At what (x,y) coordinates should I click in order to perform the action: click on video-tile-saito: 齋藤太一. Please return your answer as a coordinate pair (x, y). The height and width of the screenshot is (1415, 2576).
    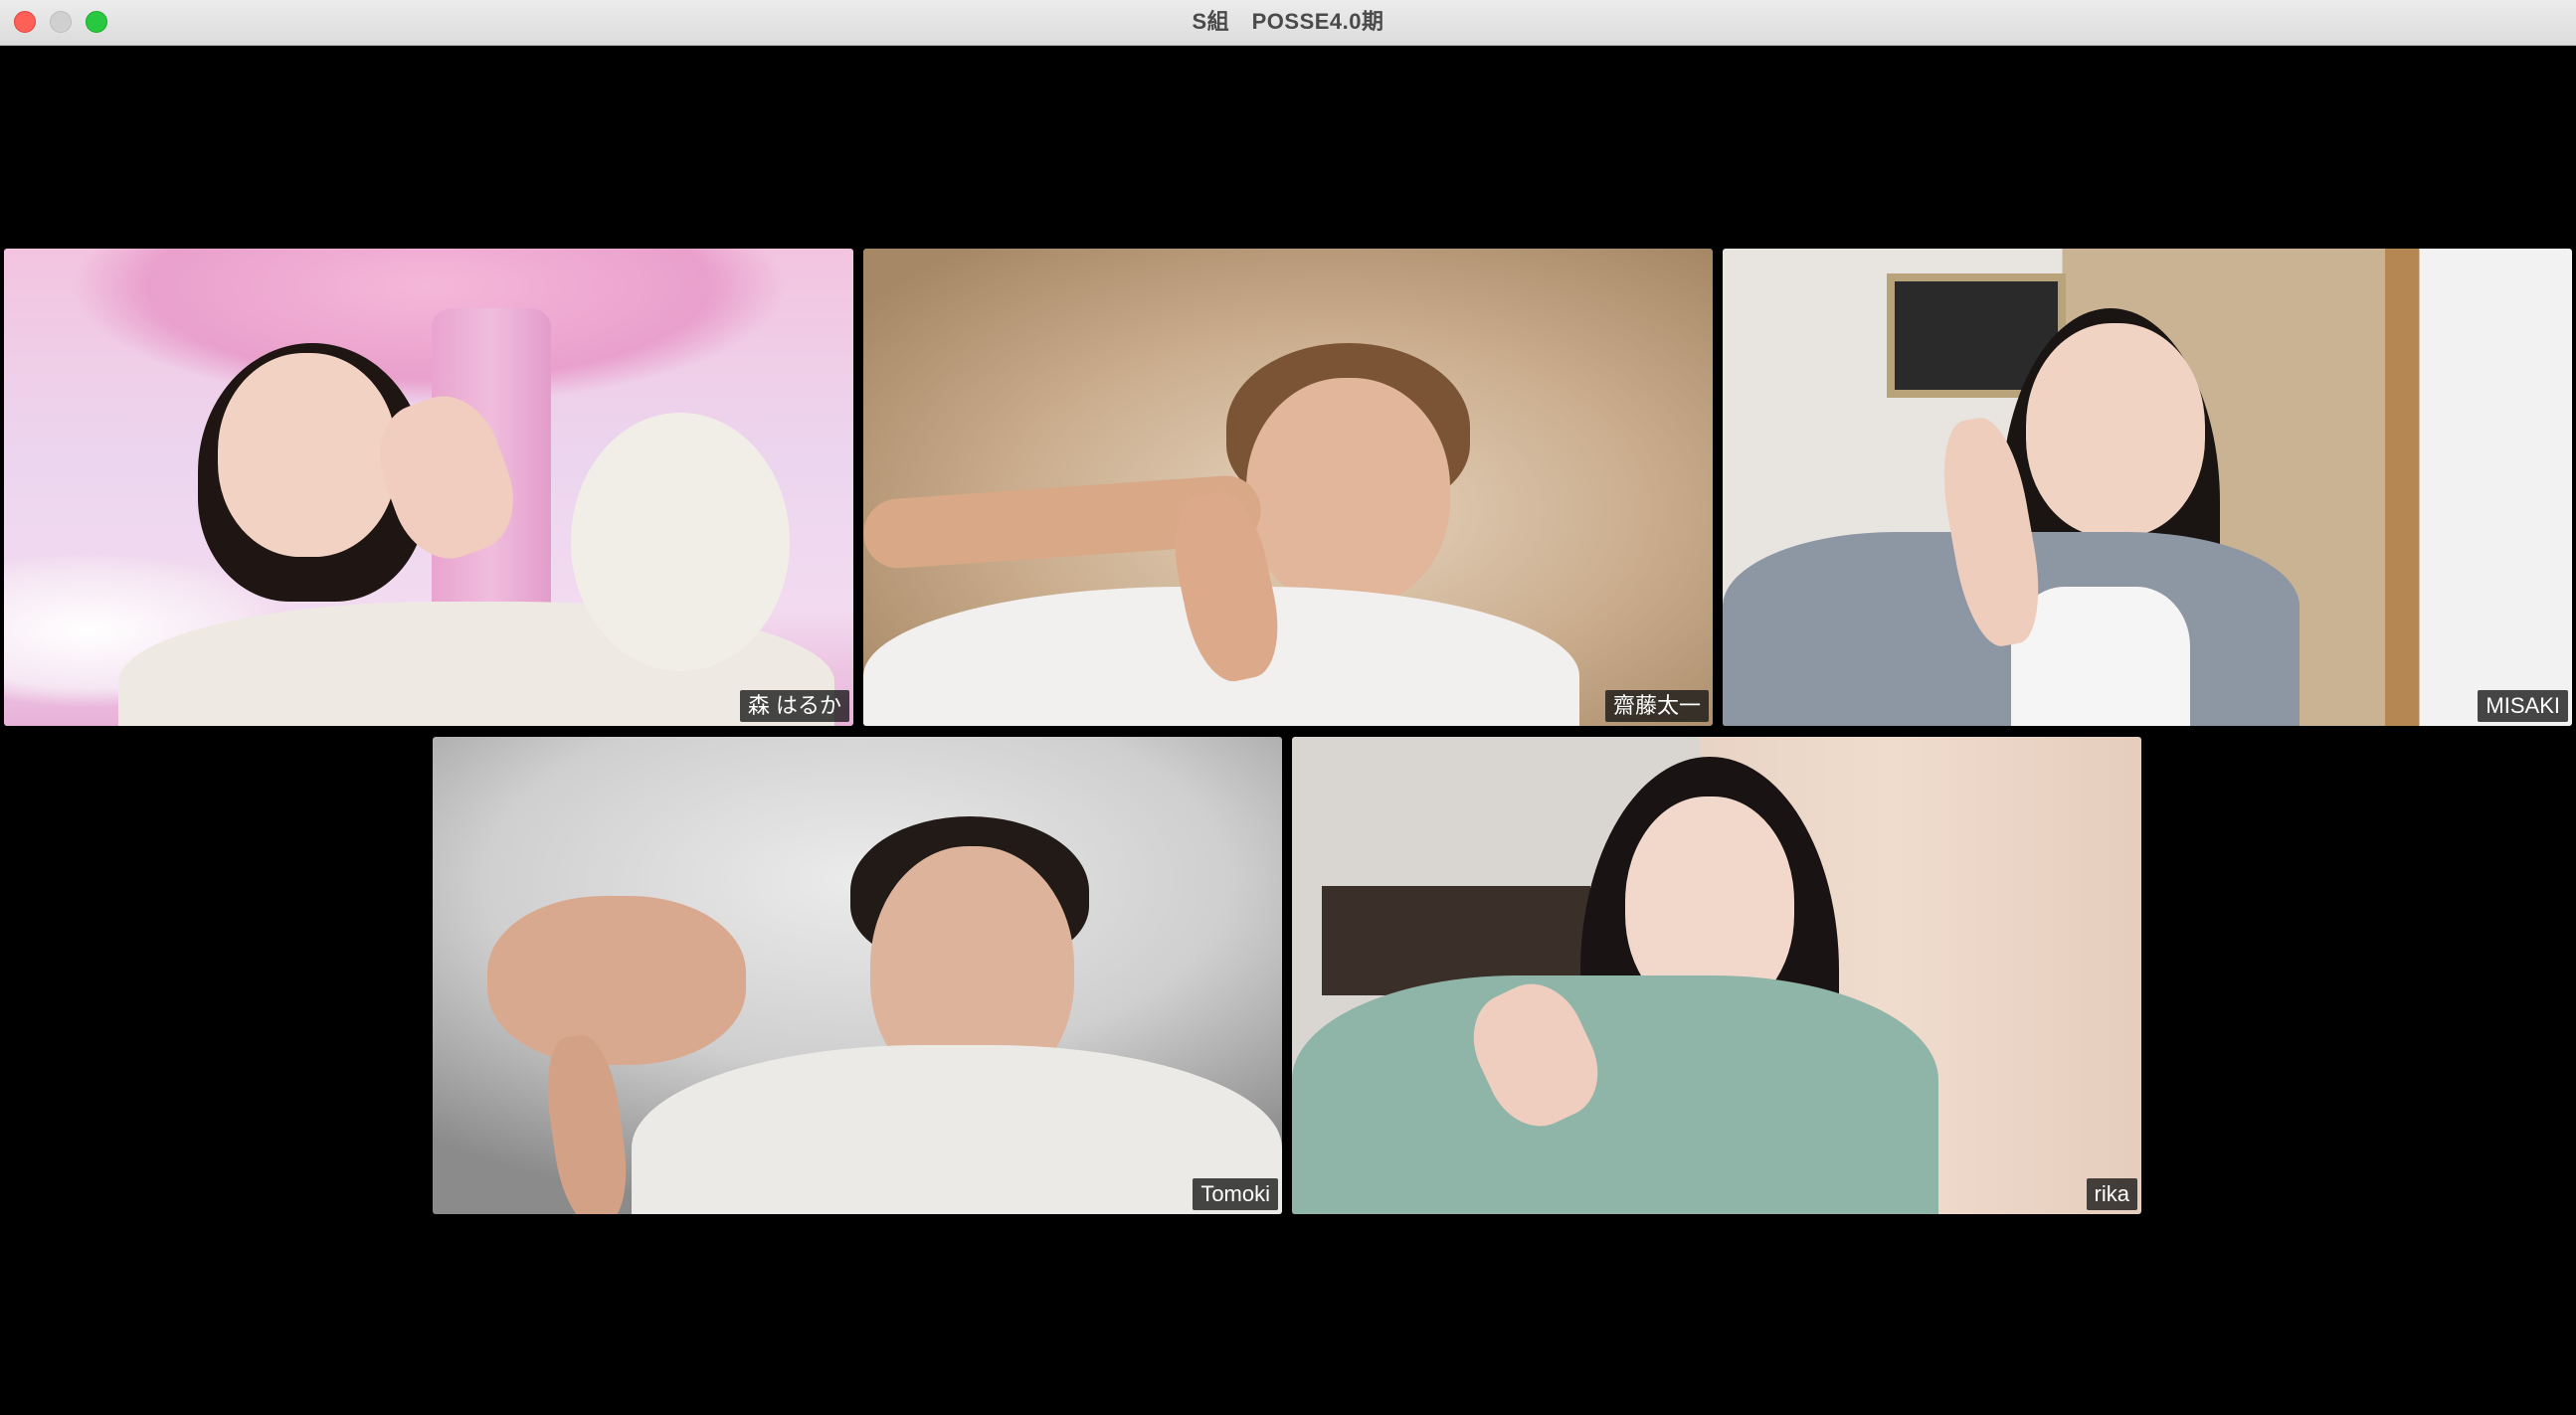
    Looking at the image, I should click on (1288, 487).